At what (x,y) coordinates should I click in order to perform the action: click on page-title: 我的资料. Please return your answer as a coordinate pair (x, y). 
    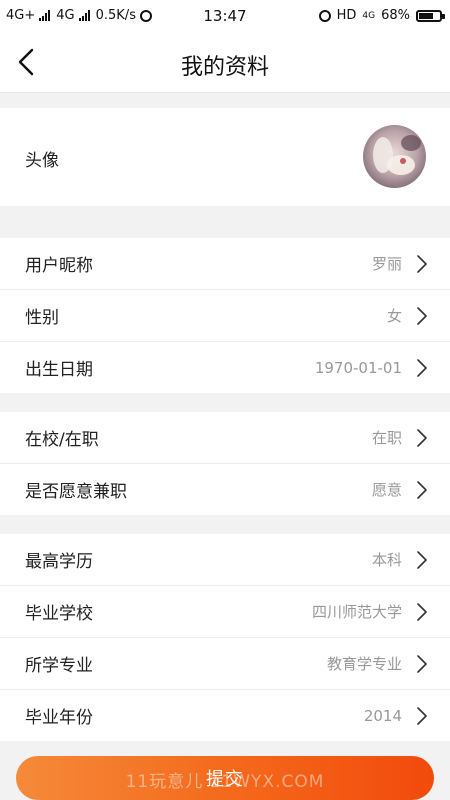
    Looking at the image, I should click on (224, 67).